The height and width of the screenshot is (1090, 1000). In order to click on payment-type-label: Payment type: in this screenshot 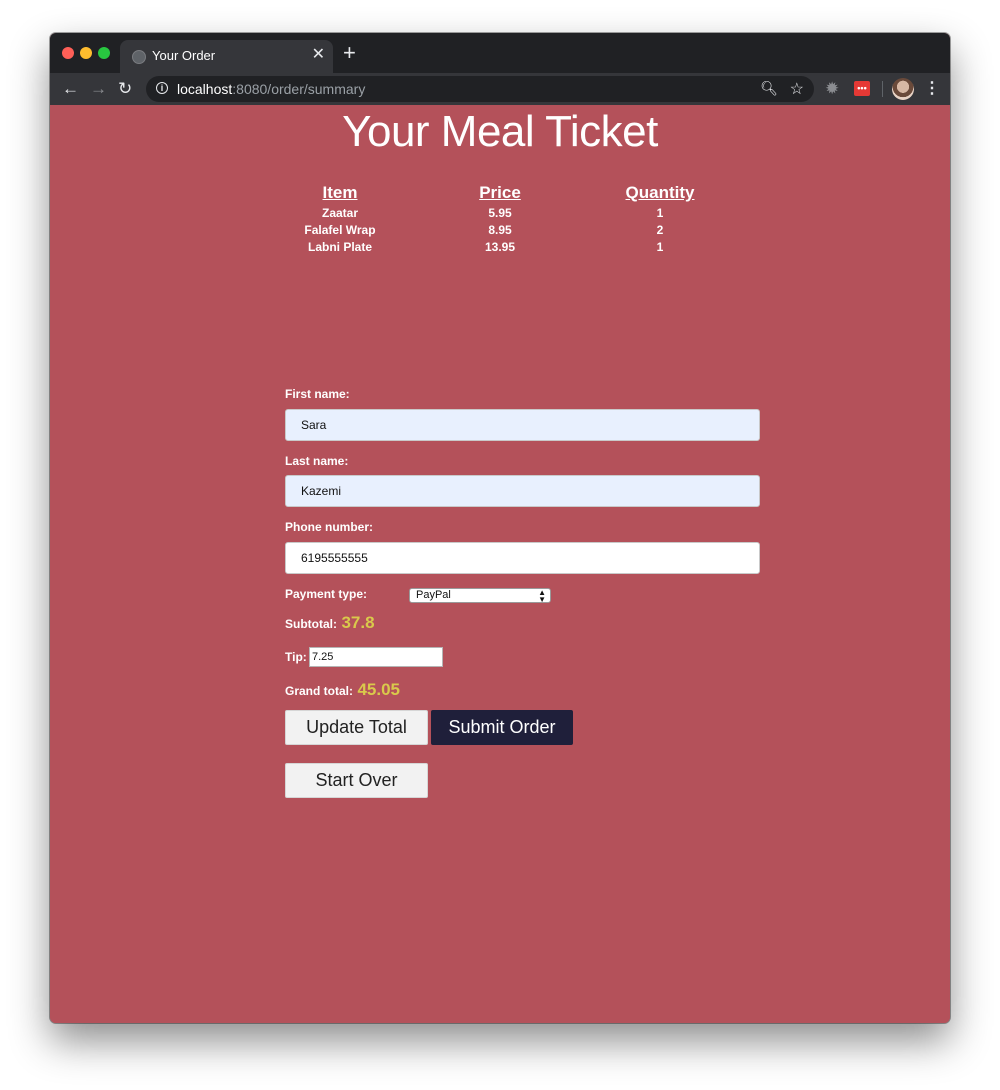, I will do `click(326, 594)`.